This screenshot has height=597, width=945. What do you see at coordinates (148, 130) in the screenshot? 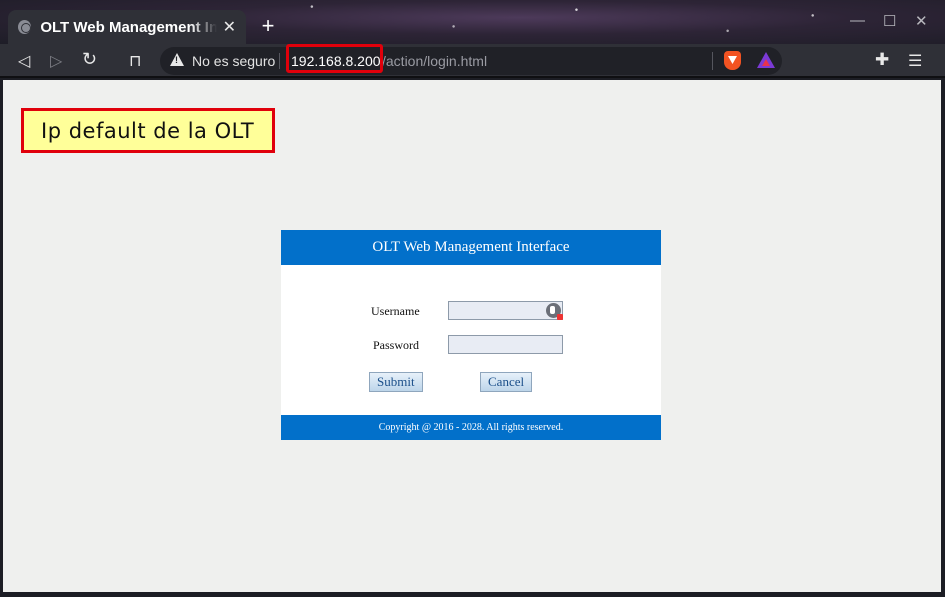
I see `annotation-label: Ip default de la OLT` at bounding box center [148, 130].